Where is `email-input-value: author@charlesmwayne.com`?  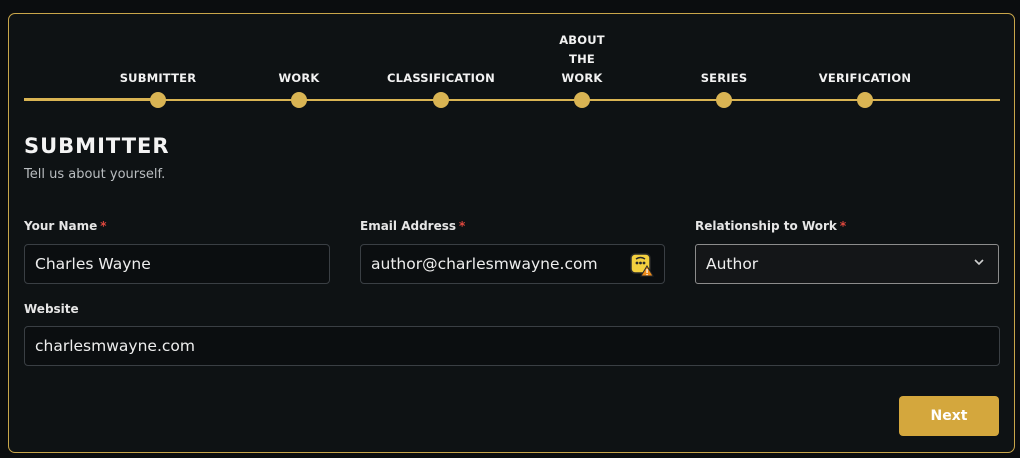 email-input-value: author@charlesmwayne.com is located at coordinates (484, 264).